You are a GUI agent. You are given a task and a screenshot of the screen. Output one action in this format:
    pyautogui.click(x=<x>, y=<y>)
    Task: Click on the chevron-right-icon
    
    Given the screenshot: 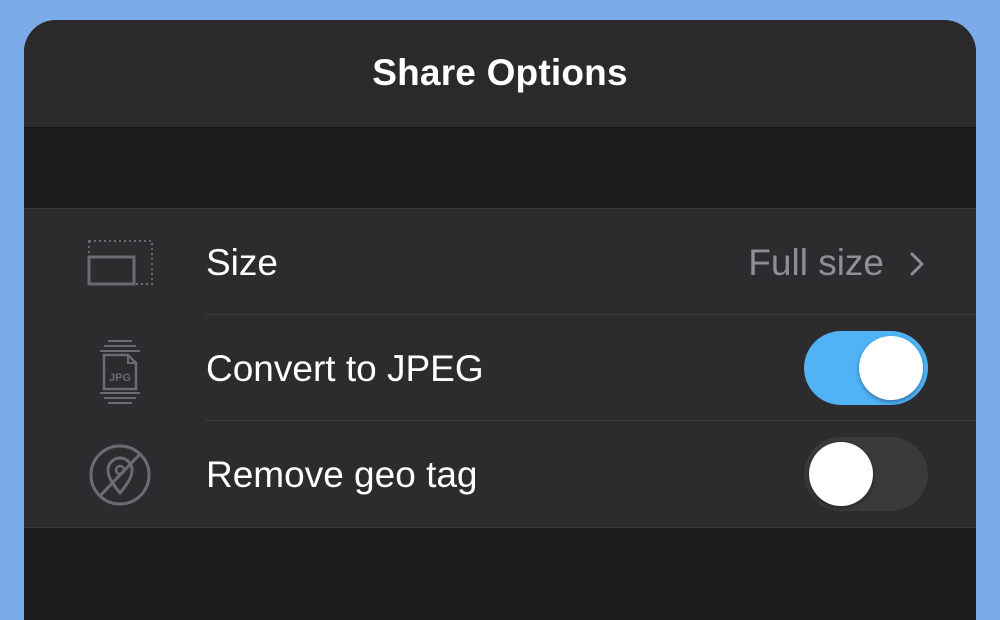 What is the action you would take?
    pyautogui.click(x=917, y=264)
    